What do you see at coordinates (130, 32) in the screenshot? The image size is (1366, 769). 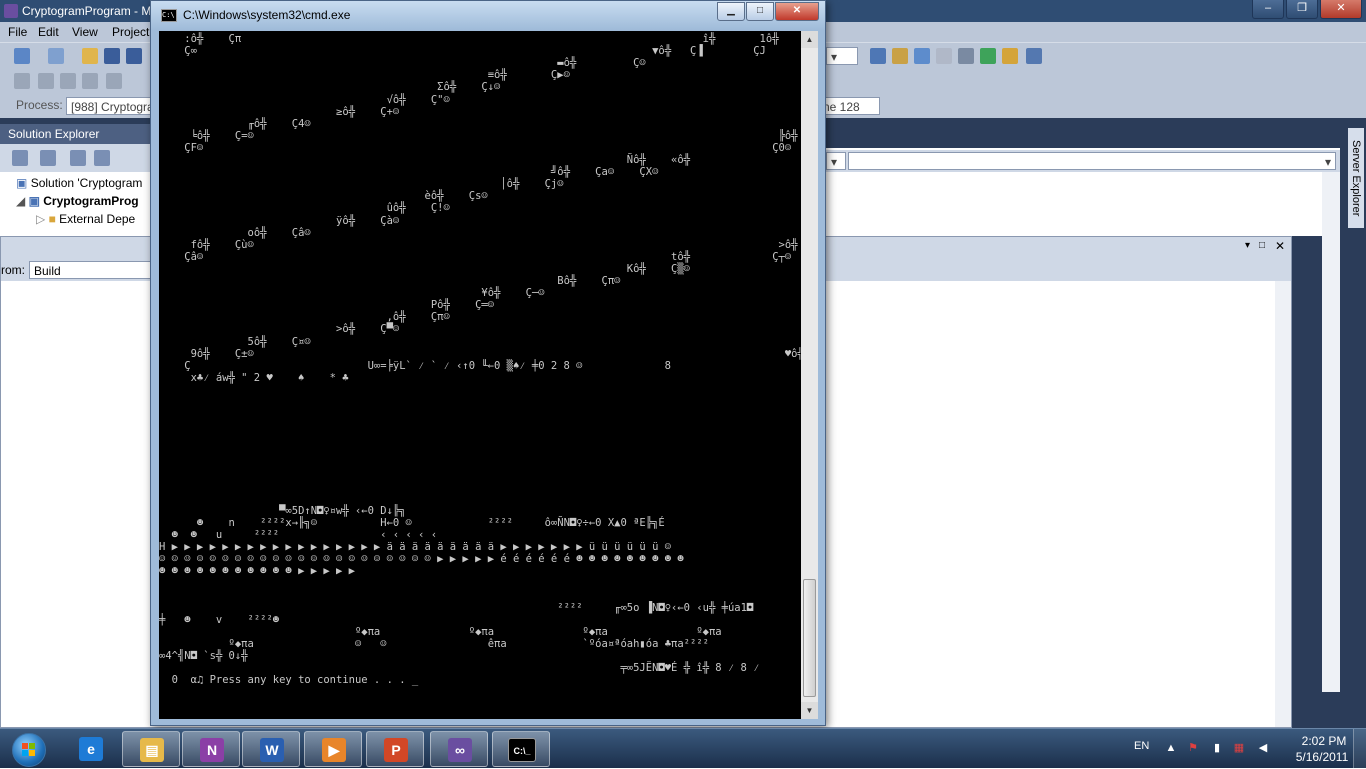 I see `menu-project: Project` at bounding box center [130, 32].